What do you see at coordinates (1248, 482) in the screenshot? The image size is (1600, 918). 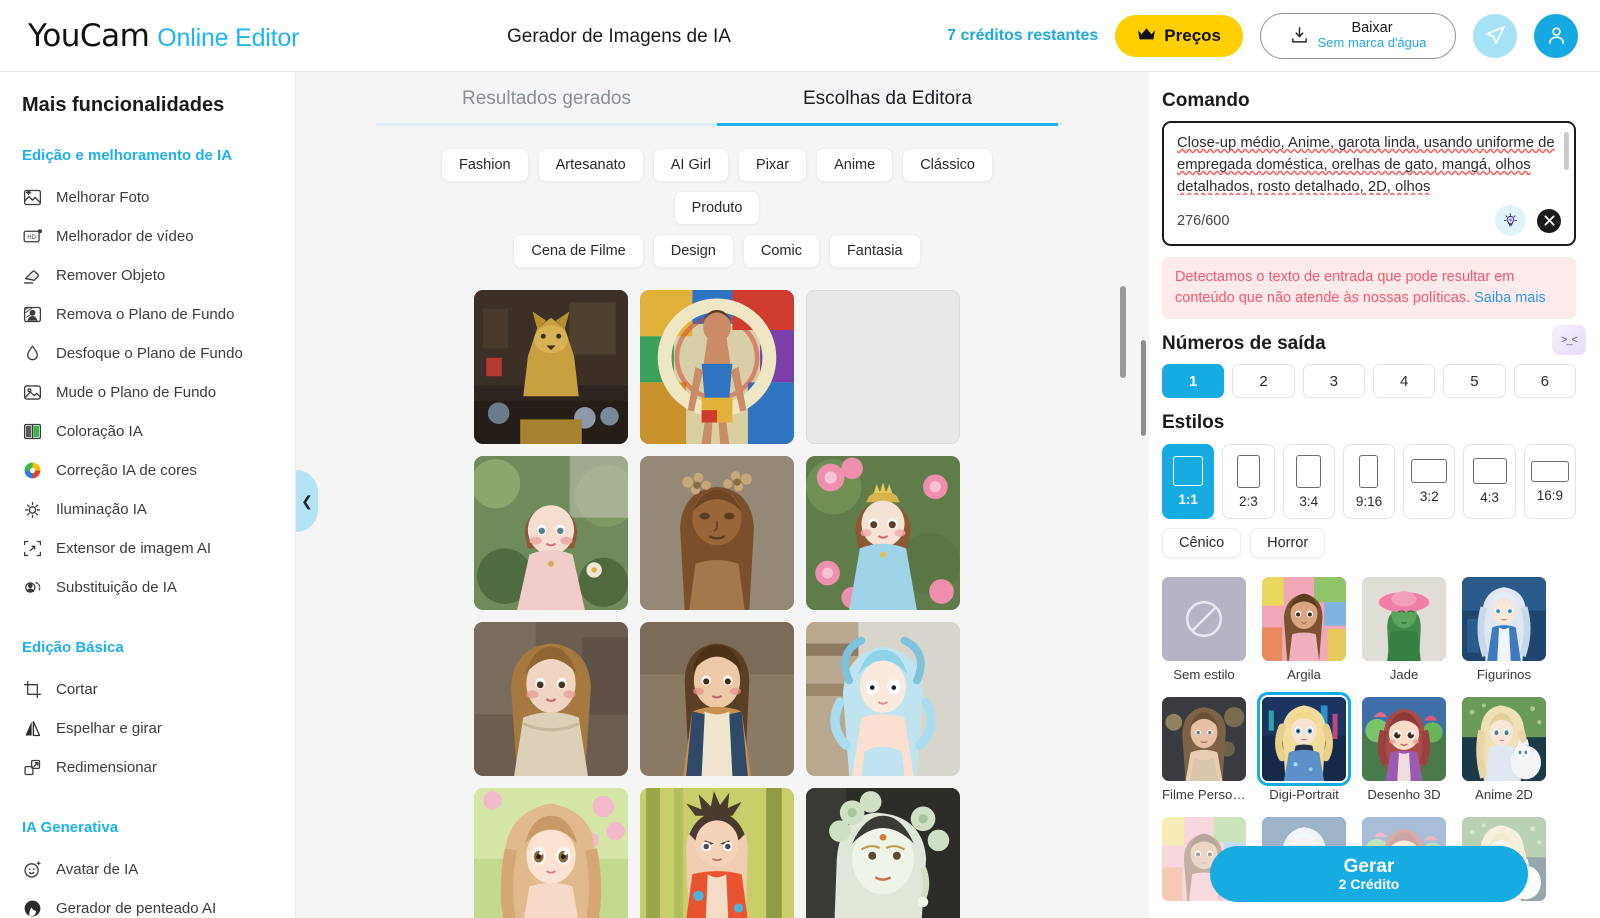 I see `aspect-ratio-2-3: 2:3` at bounding box center [1248, 482].